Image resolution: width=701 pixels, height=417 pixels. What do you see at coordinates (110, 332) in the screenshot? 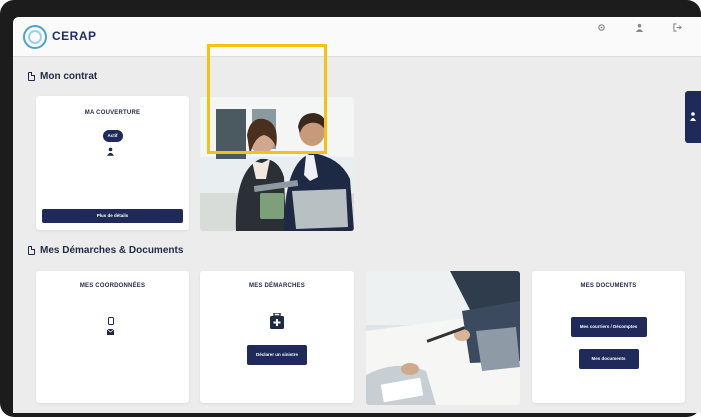
I see `mail-icon` at bounding box center [110, 332].